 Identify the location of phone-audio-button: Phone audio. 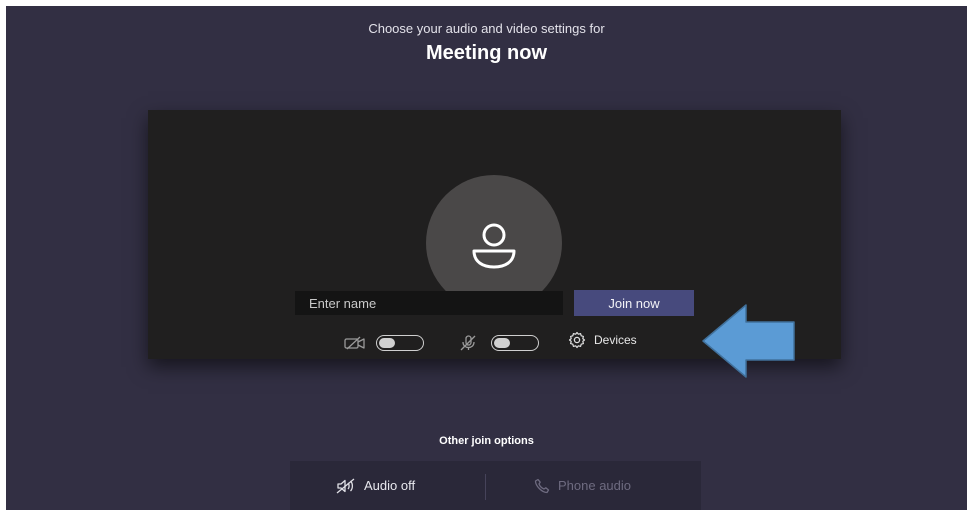
(582, 485).